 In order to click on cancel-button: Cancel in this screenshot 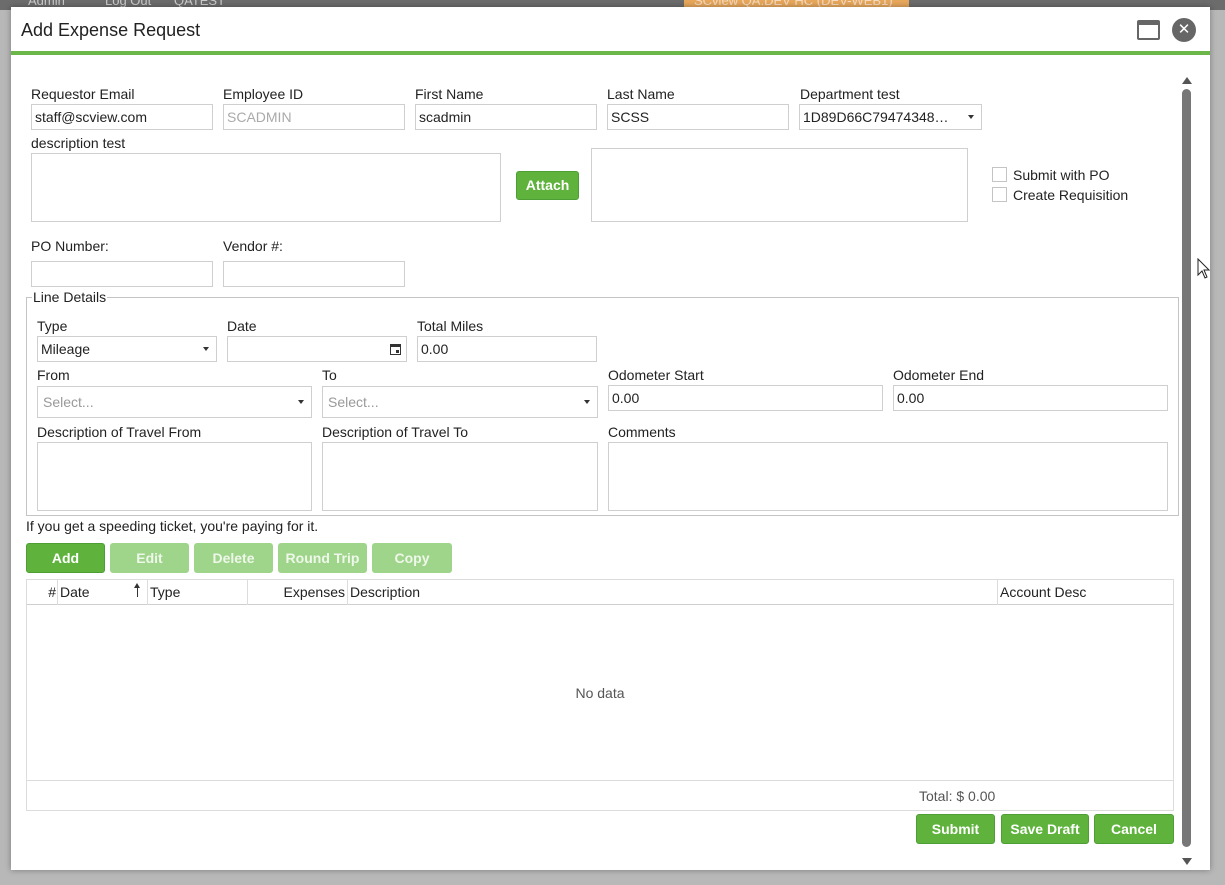, I will do `click(1134, 829)`.